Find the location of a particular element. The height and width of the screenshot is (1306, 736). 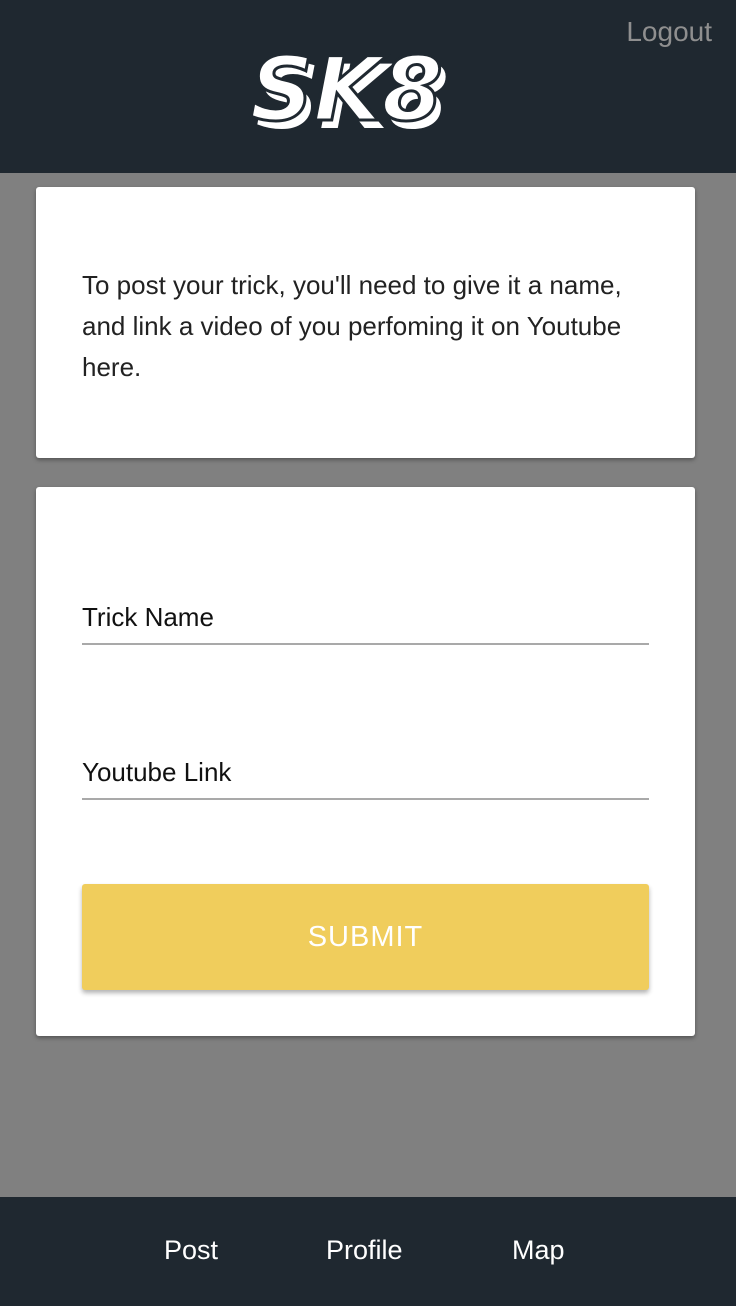

nav-item-map: Map is located at coordinates (538, 1250).